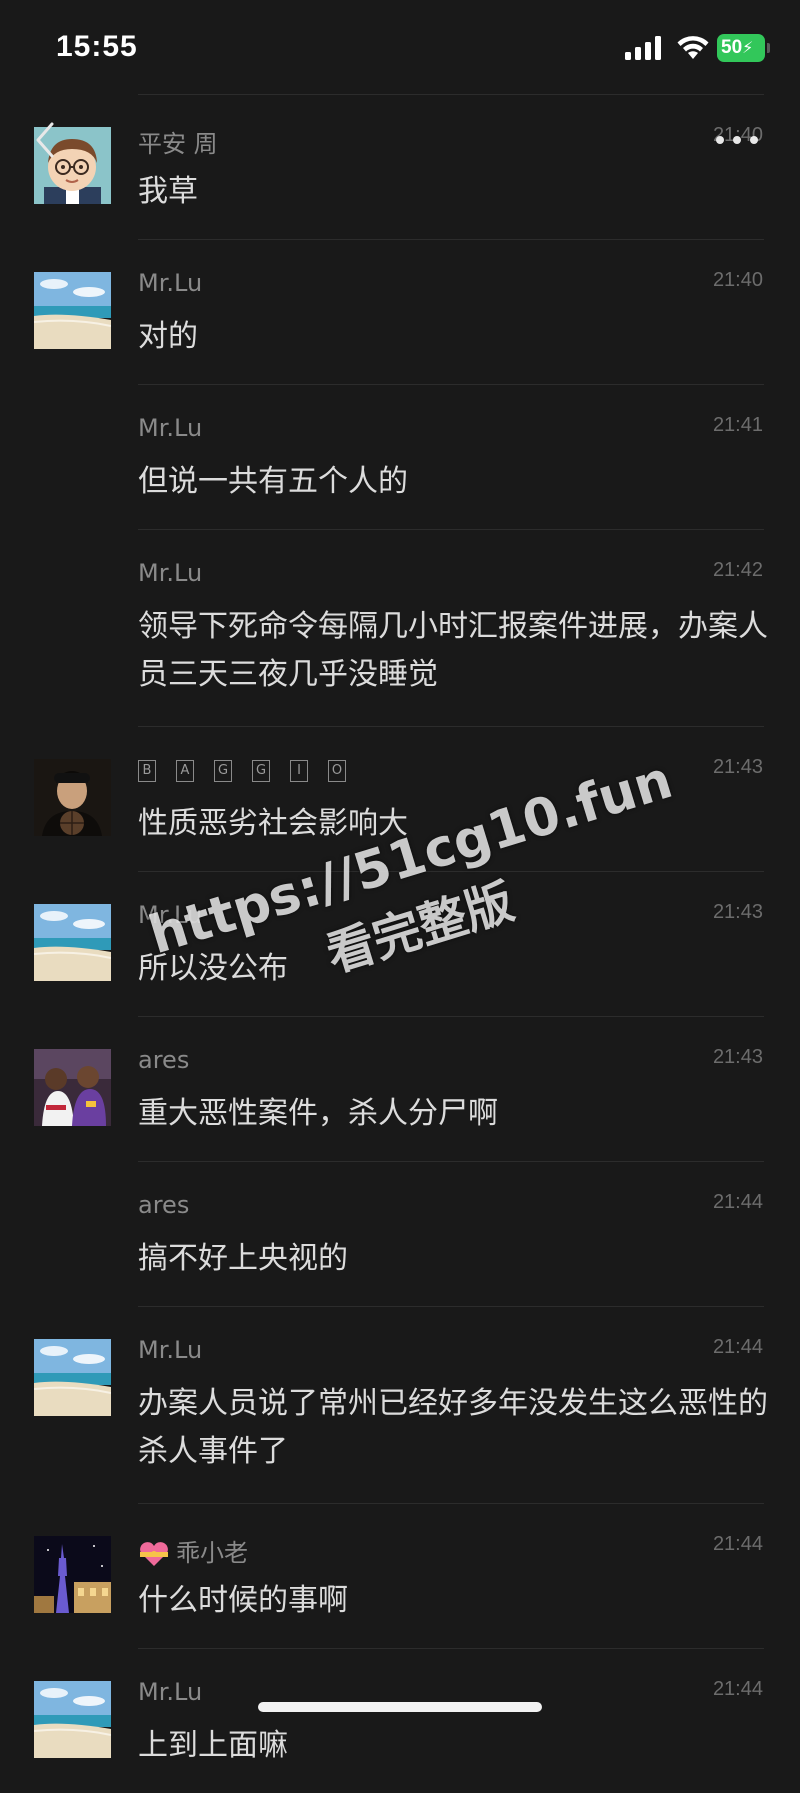 This screenshot has height=1793, width=800. I want to click on message-row: 平安 周 21:40 我草, so click(400, 166).